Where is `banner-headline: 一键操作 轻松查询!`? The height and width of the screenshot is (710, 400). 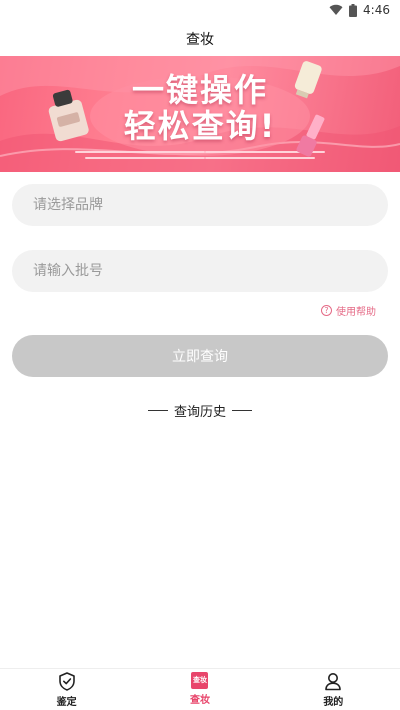
banner-headline: 一键操作 轻松查询! is located at coordinates (200, 108).